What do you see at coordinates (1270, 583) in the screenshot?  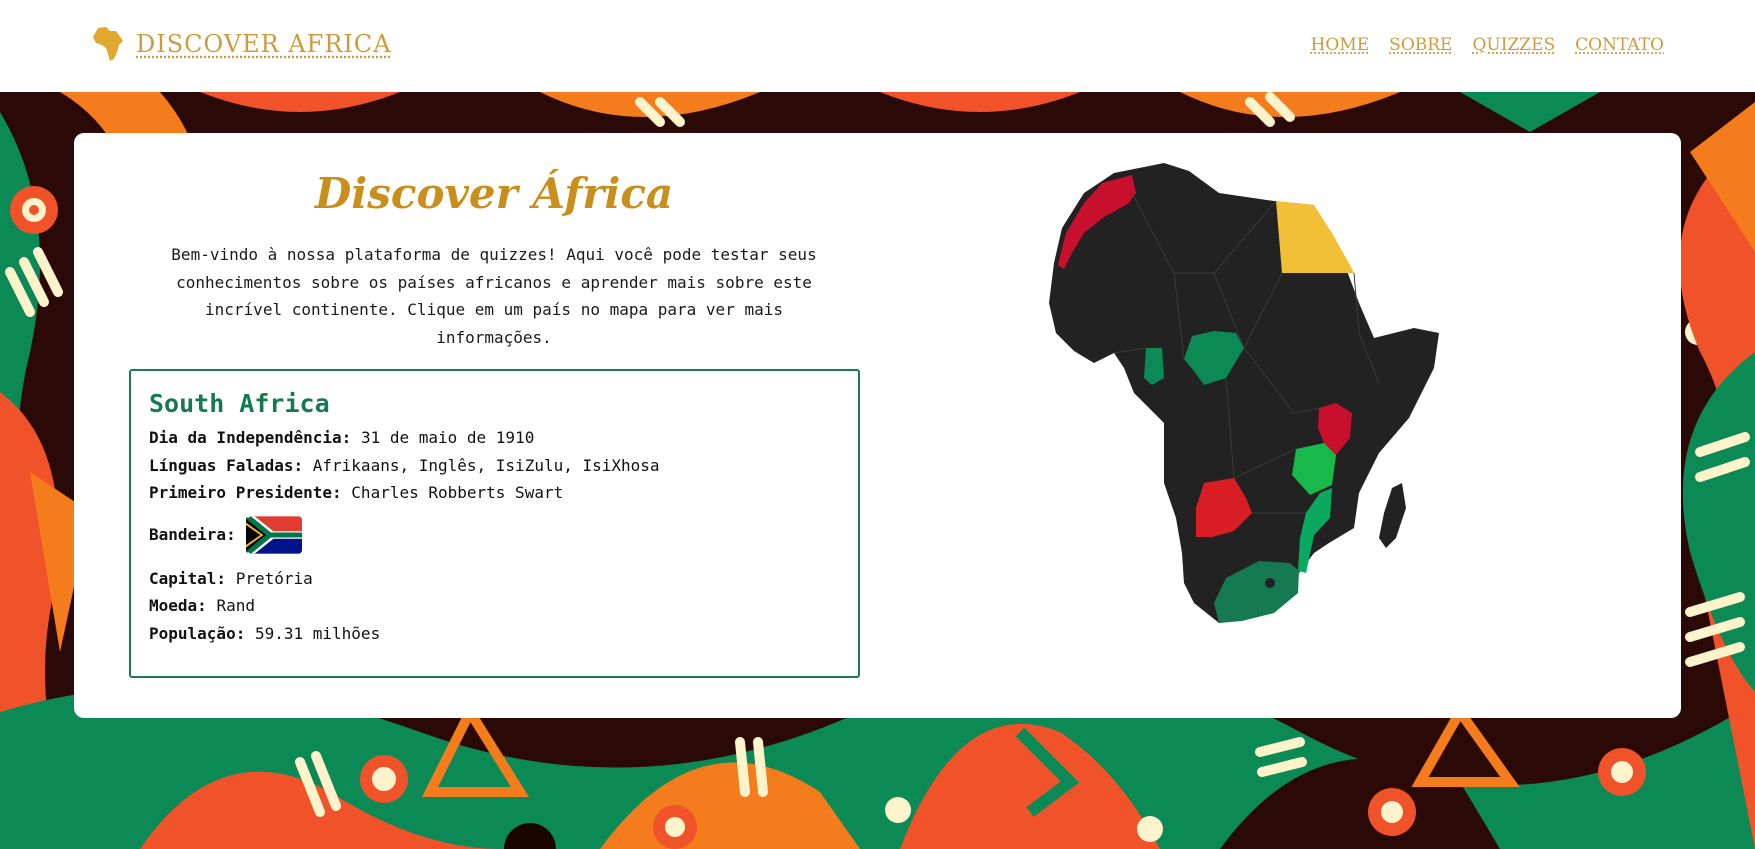 I see `lesotho-country` at bounding box center [1270, 583].